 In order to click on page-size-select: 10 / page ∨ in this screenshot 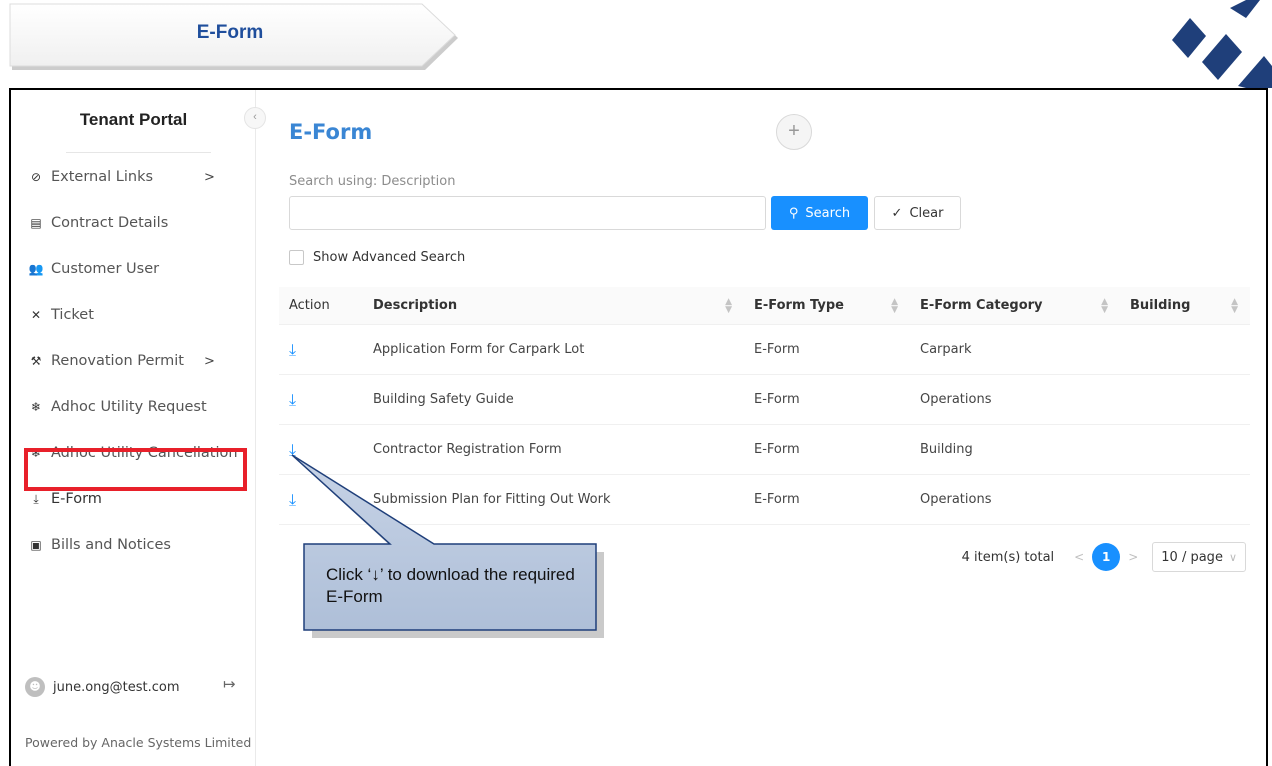, I will do `click(1199, 557)`.